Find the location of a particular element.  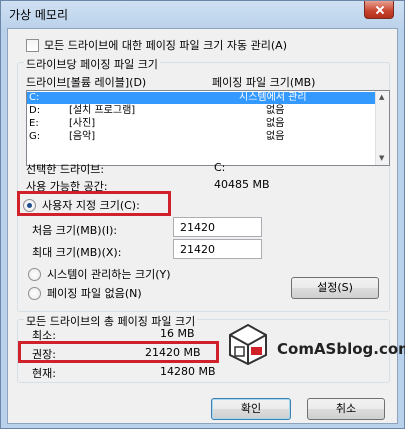

custom-size-option: 사용자 지정 크기(C): is located at coordinates (81, 205).